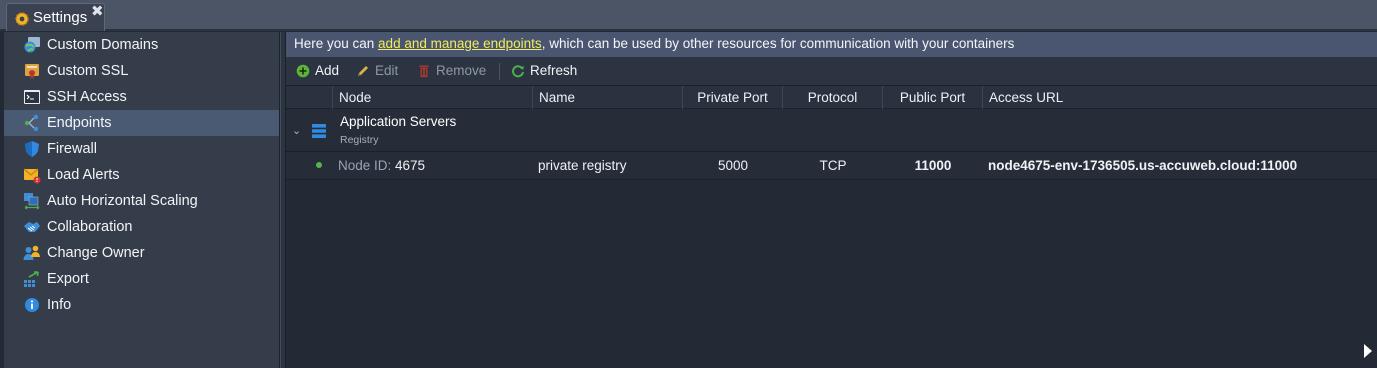  What do you see at coordinates (1368, 351) in the screenshot?
I see `mouse-cursor` at bounding box center [1368, 351].